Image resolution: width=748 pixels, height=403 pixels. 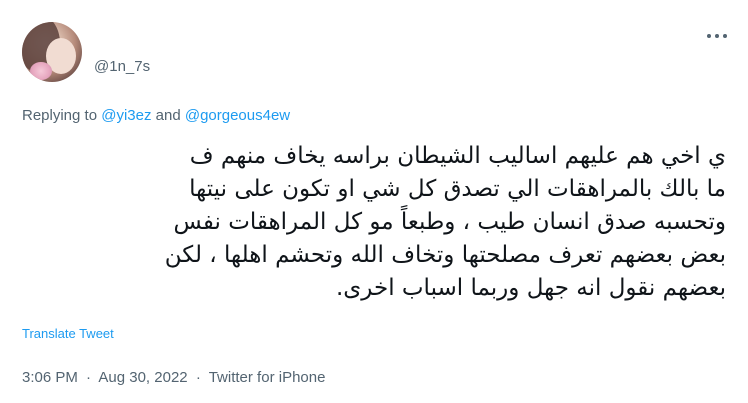 What do you see at coordinates (142, 377) in the screenshot?
I see `tweet-date: Aug 30, 2022` at bounding box center [142, 377].